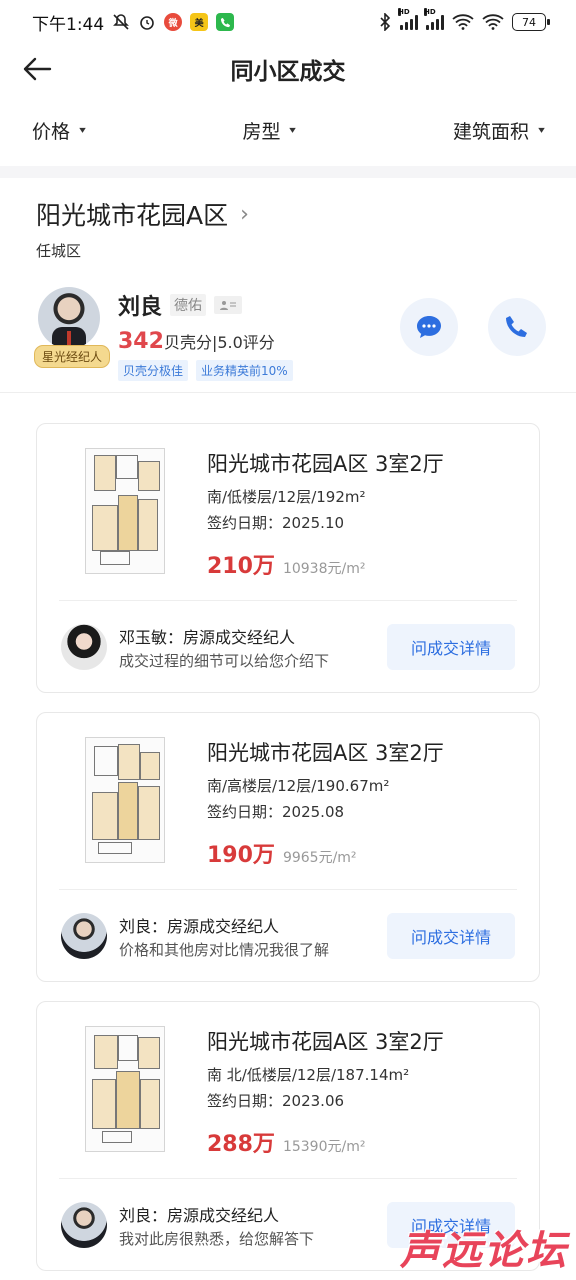 The width and height of the screenshot is (576, 1280). I want to click on agent-info: 刘良 德佑 342贝壳分|5.0评分 贝壳分极佳 业务精英前10%, so click(205, 335).